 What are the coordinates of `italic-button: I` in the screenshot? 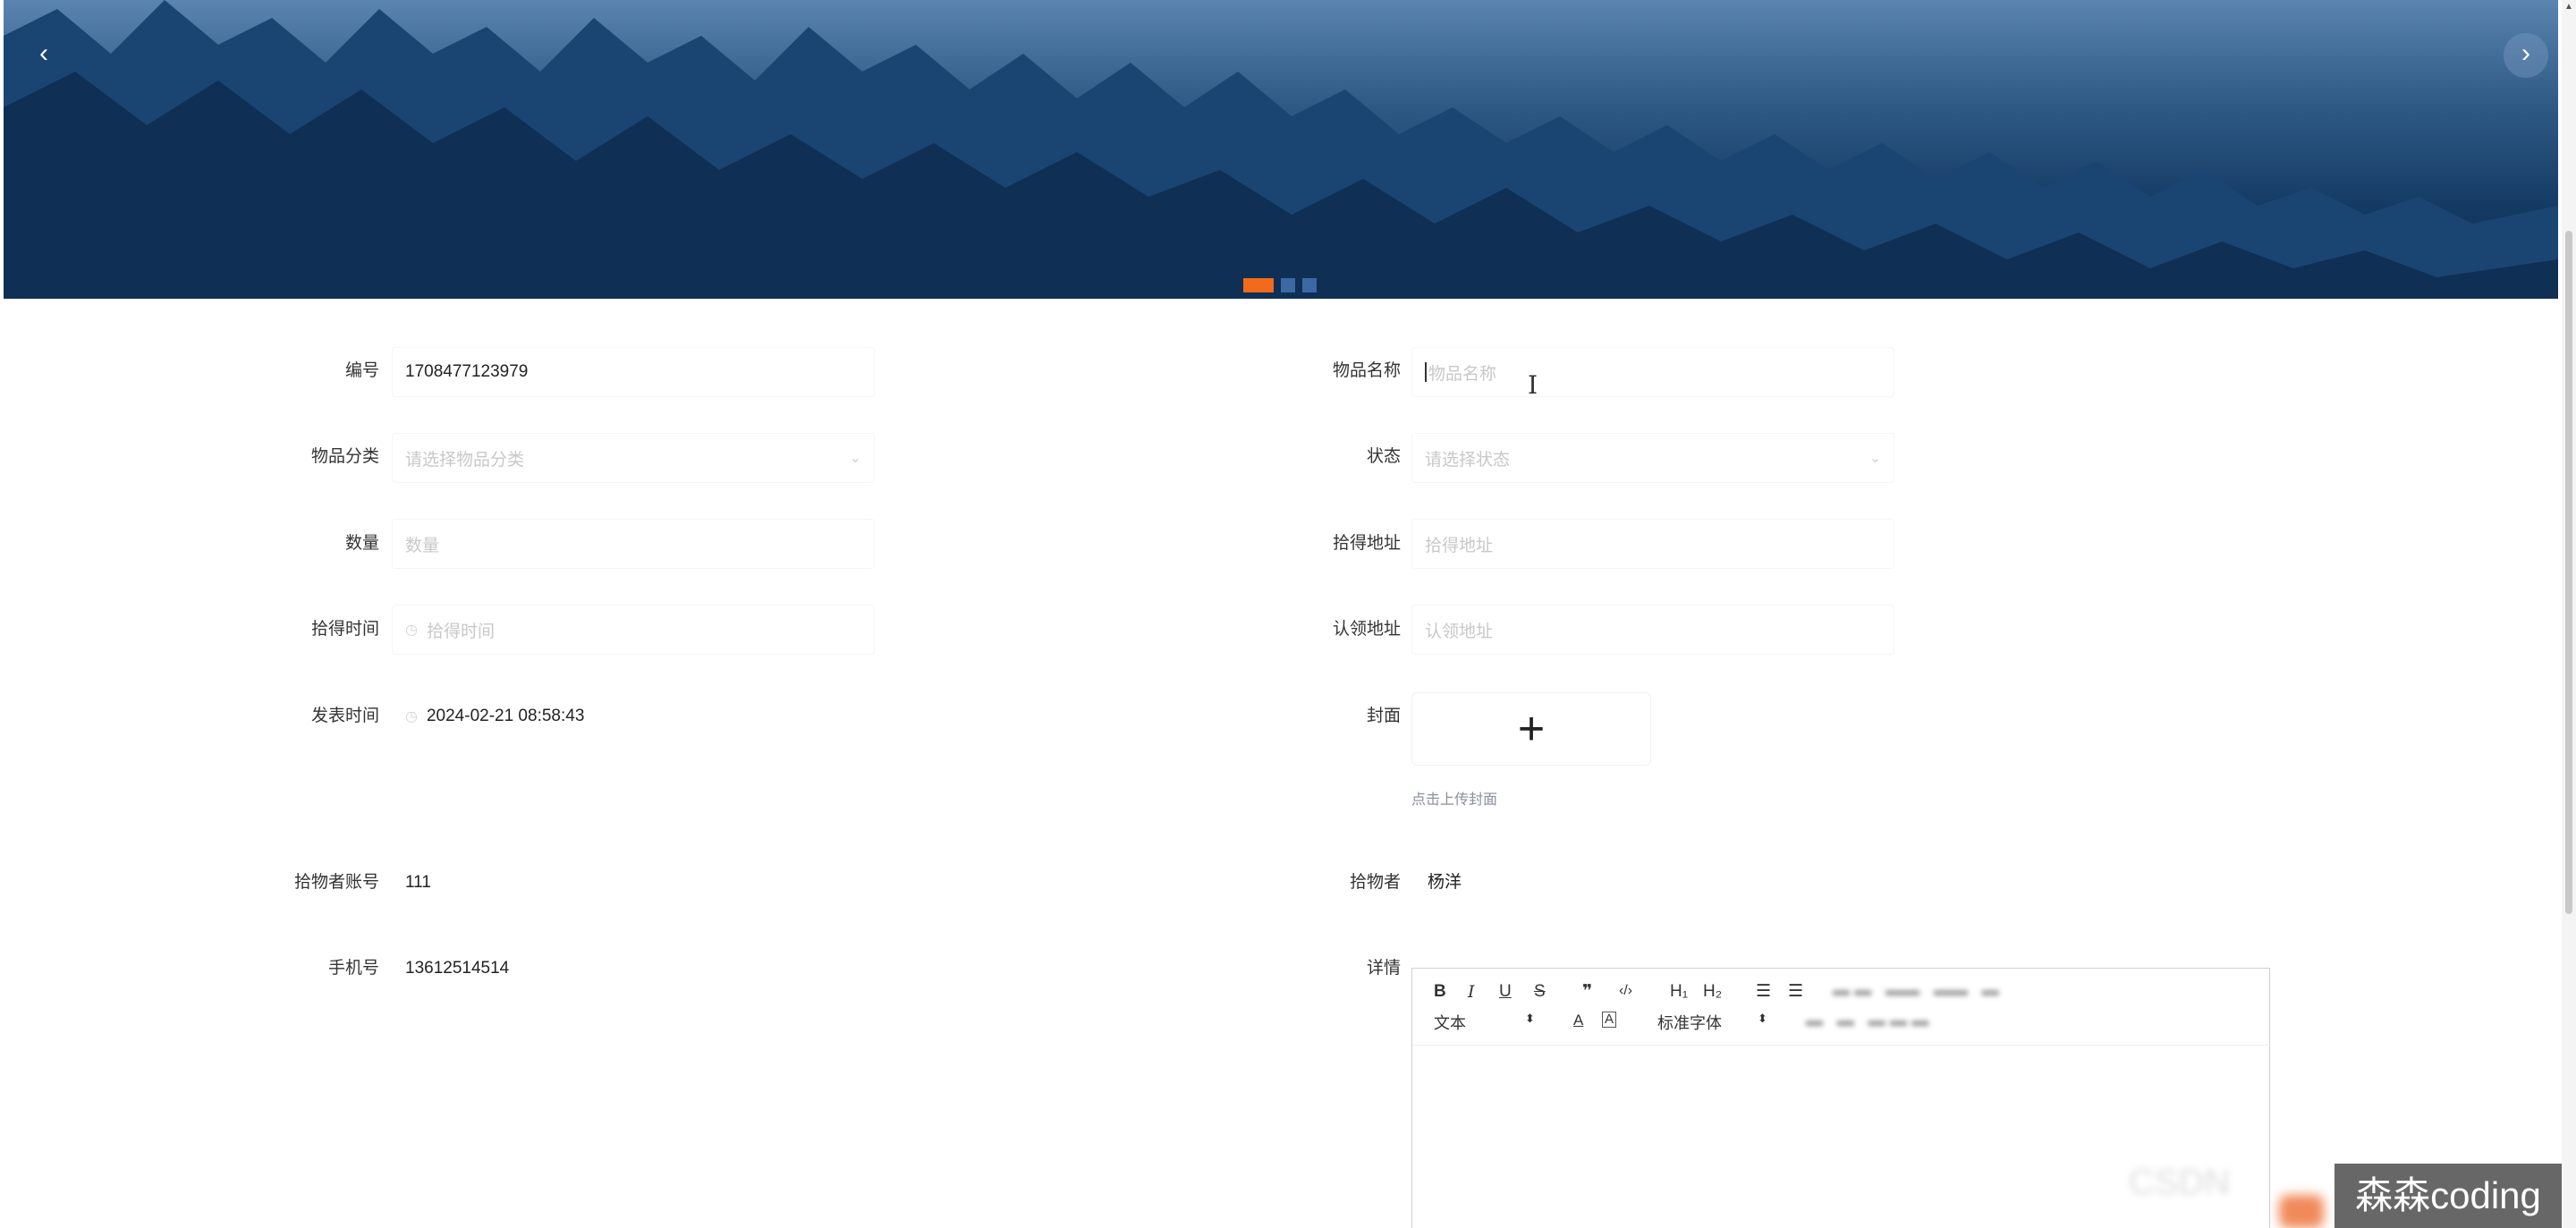 It's located at (1471, 992).